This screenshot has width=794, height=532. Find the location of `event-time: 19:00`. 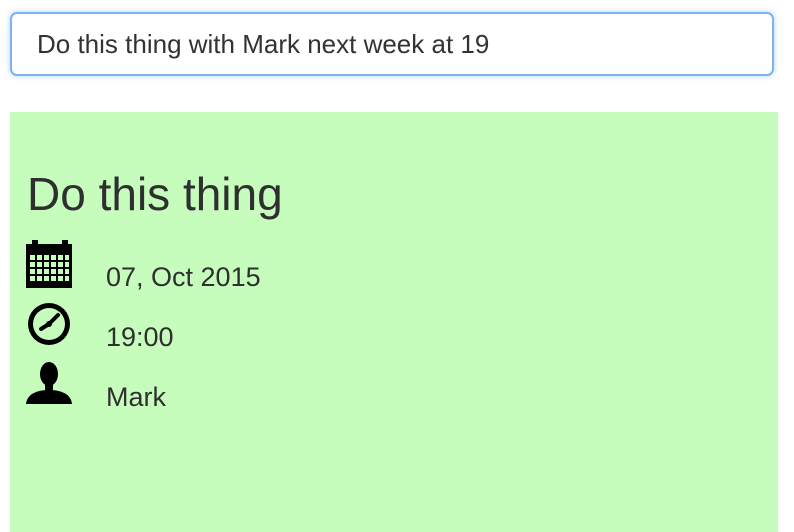

event-time: 19:00 is located at coordinates (140, 337).